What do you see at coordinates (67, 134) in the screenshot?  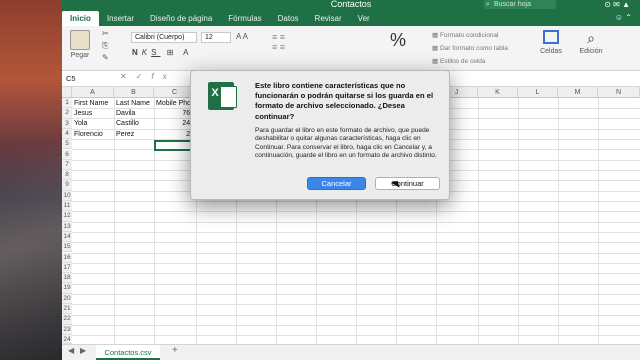 I see `row-header: 4` at bounding box center [67, 134].